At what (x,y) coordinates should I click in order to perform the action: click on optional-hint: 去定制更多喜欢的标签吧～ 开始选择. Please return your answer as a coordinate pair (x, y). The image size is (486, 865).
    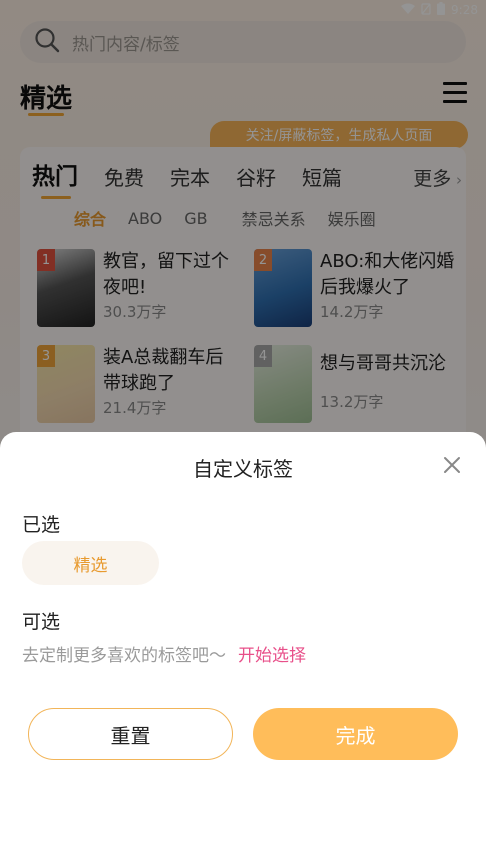
    Looking at the image, I should click on (164, 653).